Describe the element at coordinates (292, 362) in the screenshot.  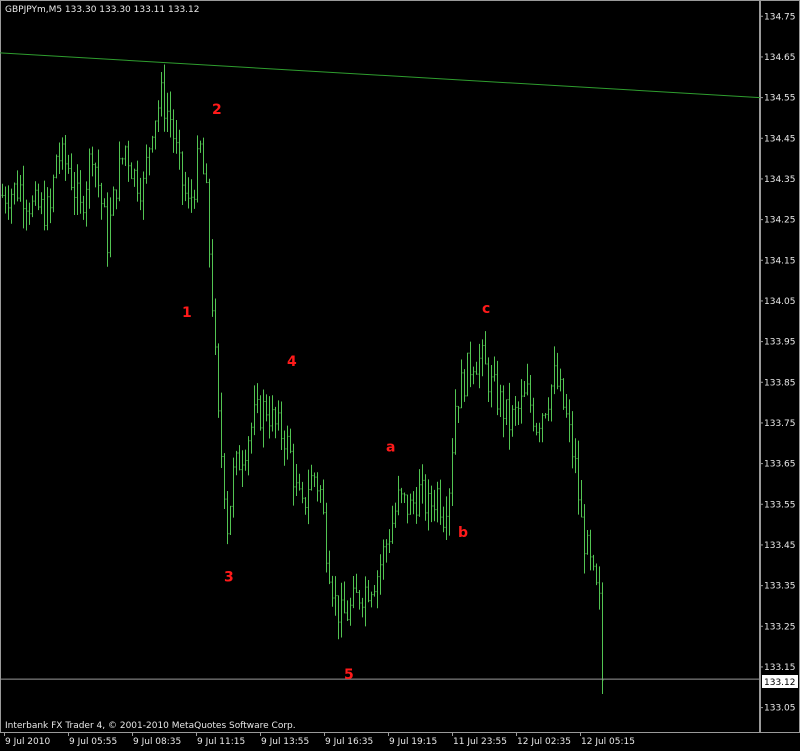
I see `wave-label: 4` at that location.